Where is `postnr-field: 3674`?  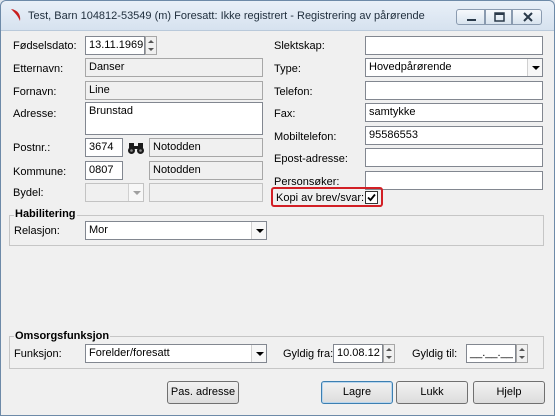 postnr-field: 3674 is located at coordinates (104, 147).